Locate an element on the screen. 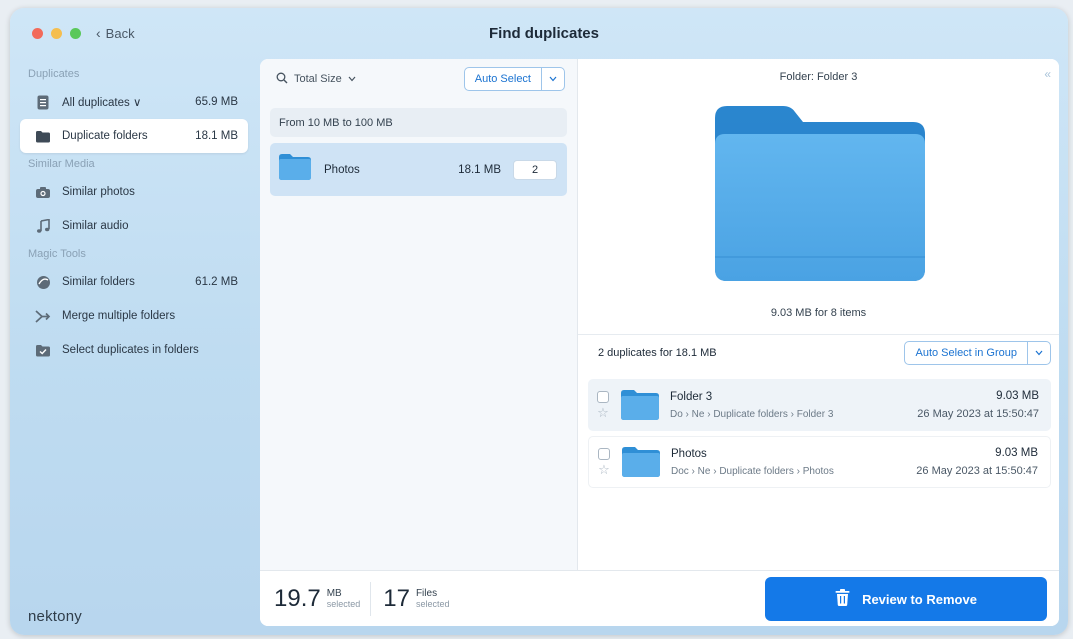 This screenshot has width=1073, height=639. sidebar-item-label: Merge multiple folders is located at coordinates (119, 316).